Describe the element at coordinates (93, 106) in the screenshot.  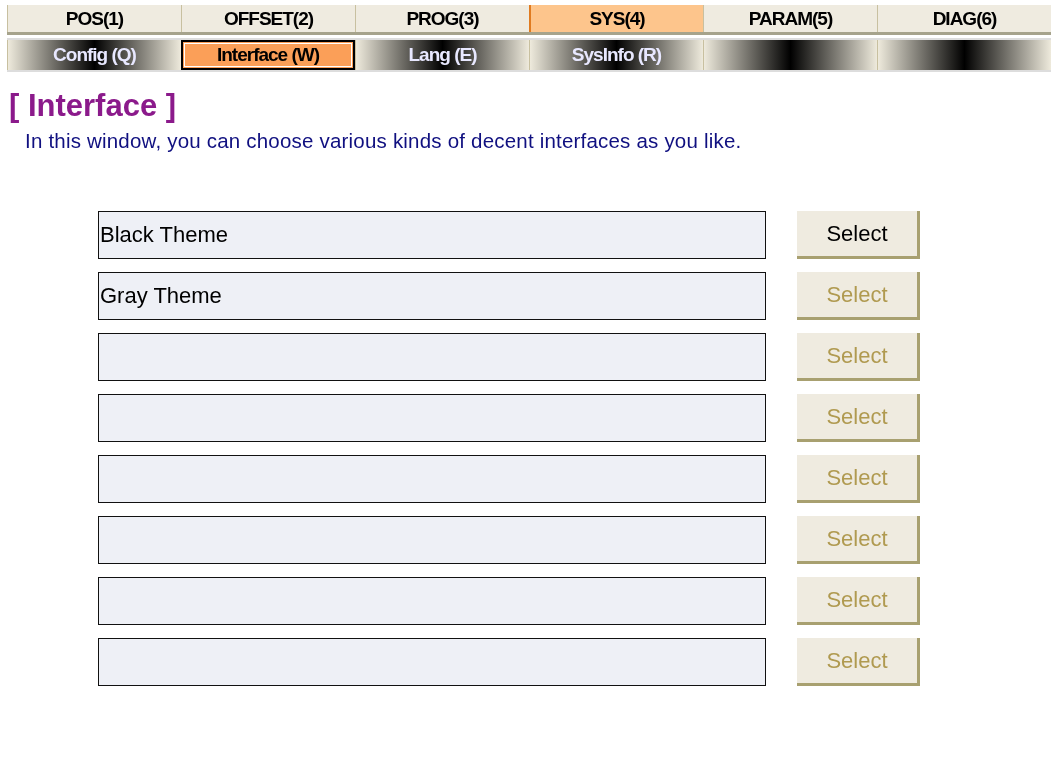
I see `page-title: [ Interface ]` at that location.